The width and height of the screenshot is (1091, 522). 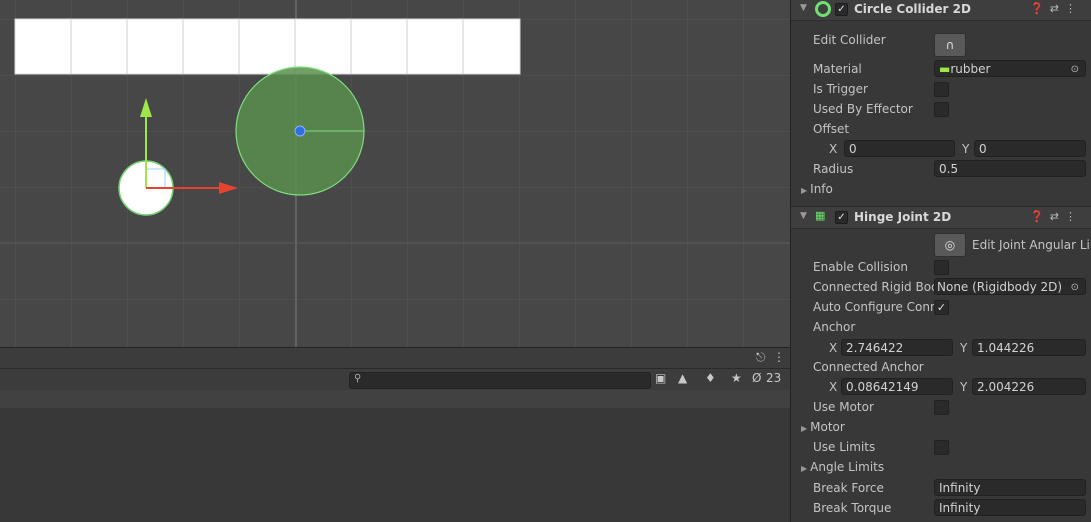 What do you see at coordinates (849, 40) in the screenshot?
I see `edit-collider-label: Edit Collider` at bounding box center [849, 40].